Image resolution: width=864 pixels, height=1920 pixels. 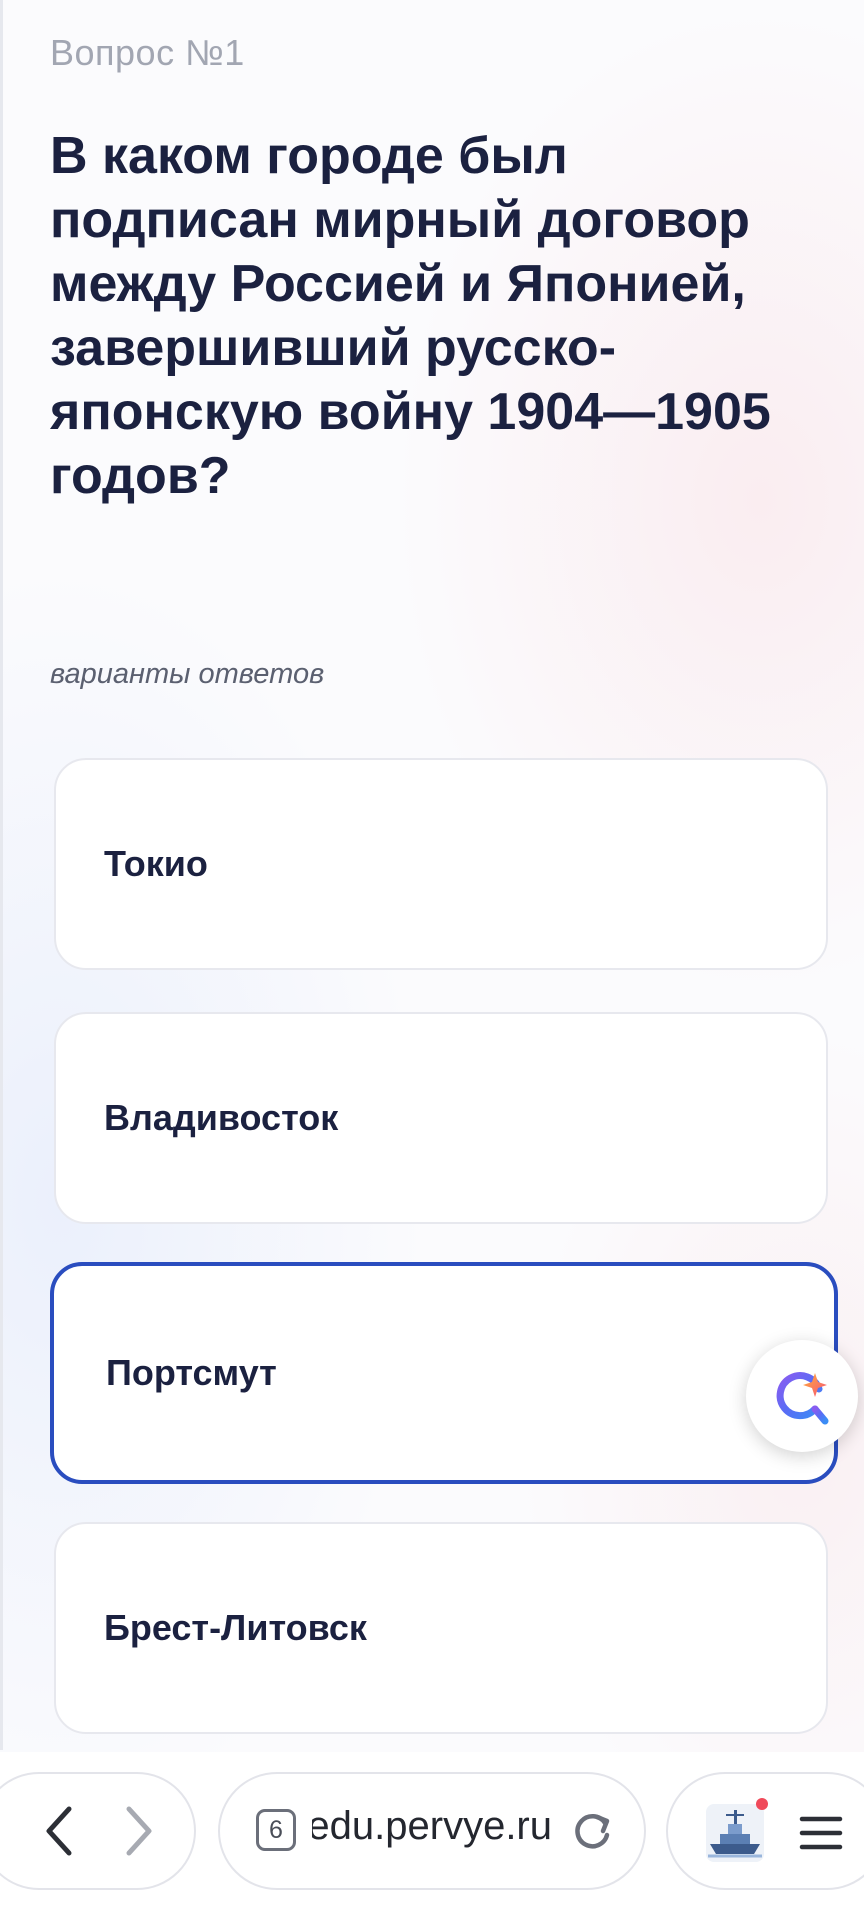 I want to click on browser-toolbar: 6 edu.pervye.ru, so click(x=432, y=1836).